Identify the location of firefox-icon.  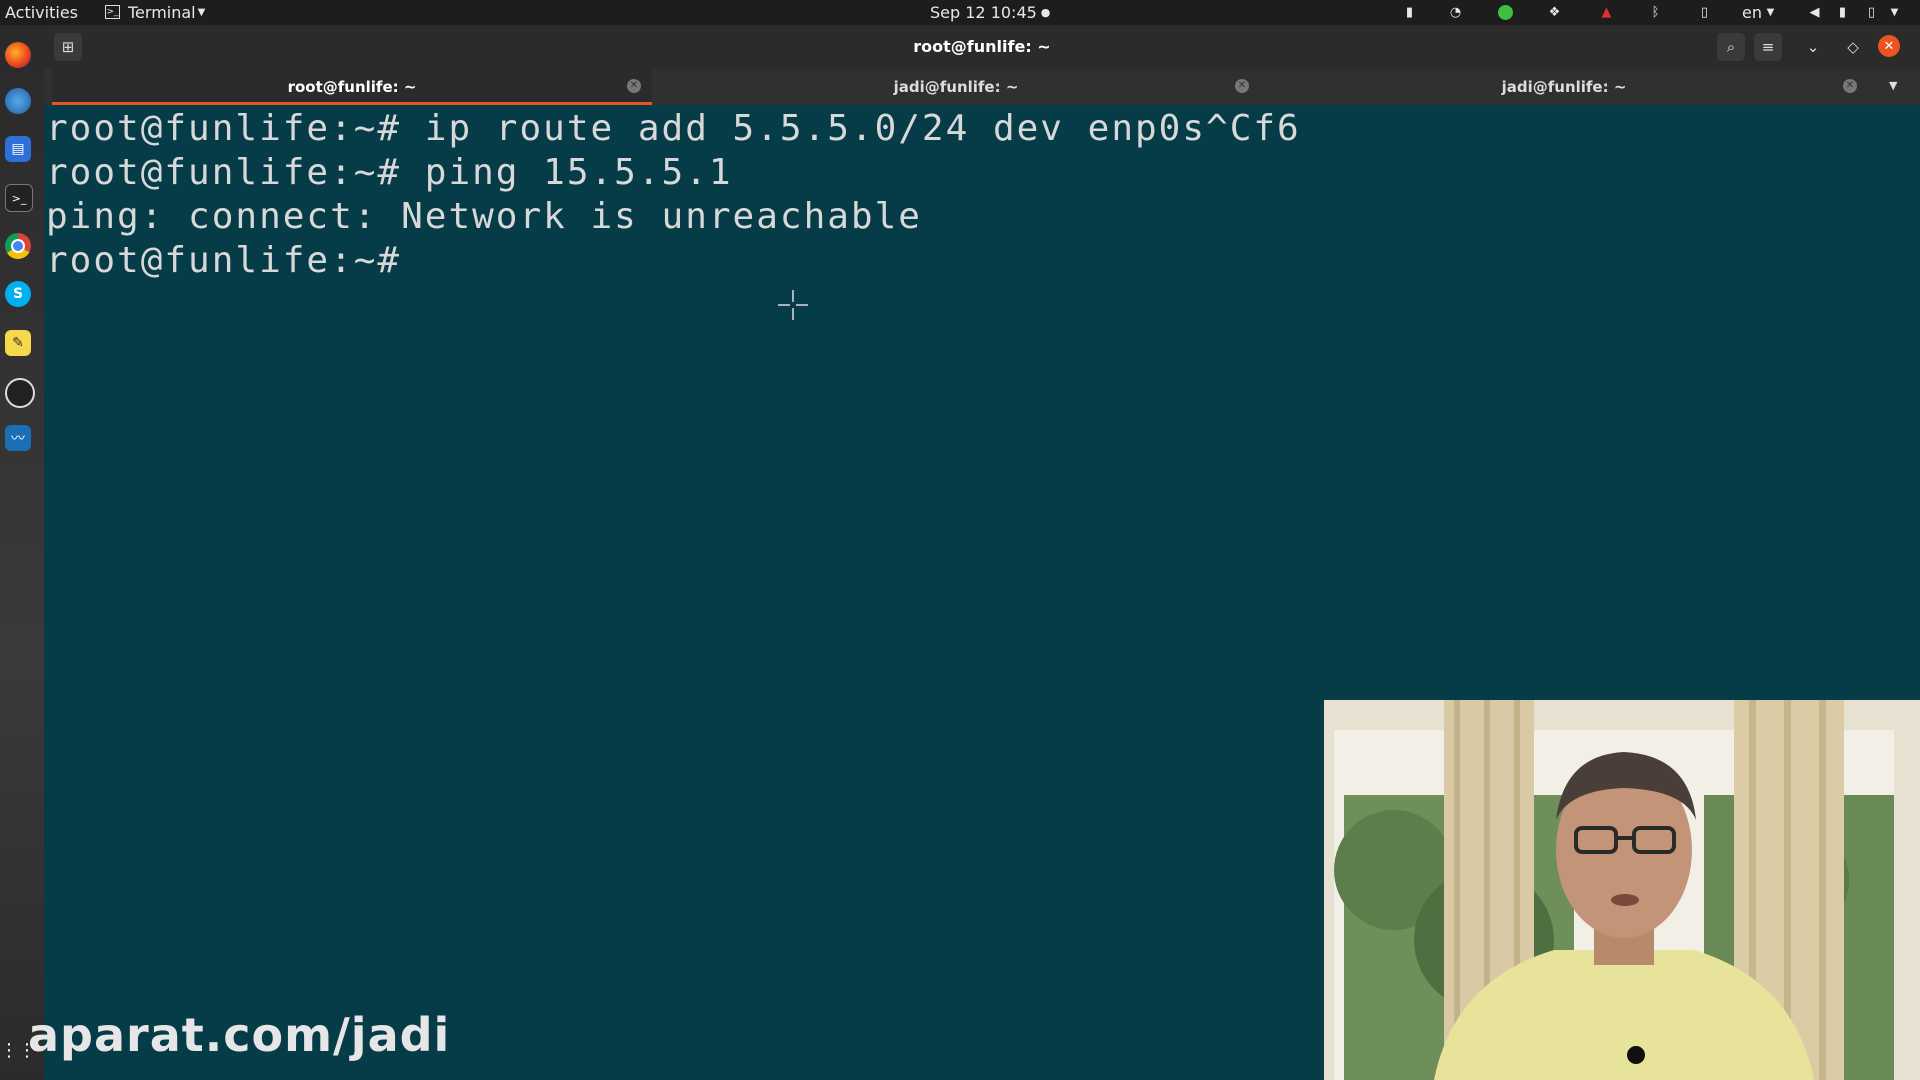
(18, 55).